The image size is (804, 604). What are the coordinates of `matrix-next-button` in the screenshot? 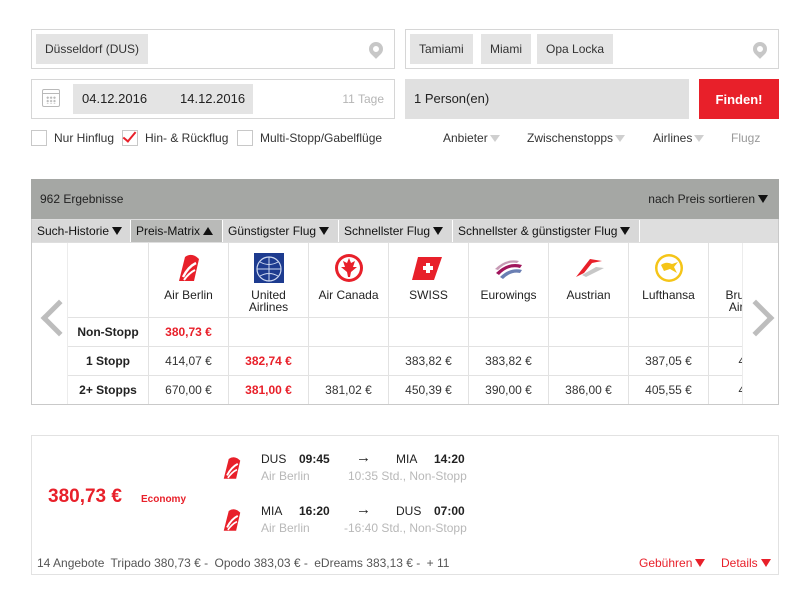 It's located at (757, 323).